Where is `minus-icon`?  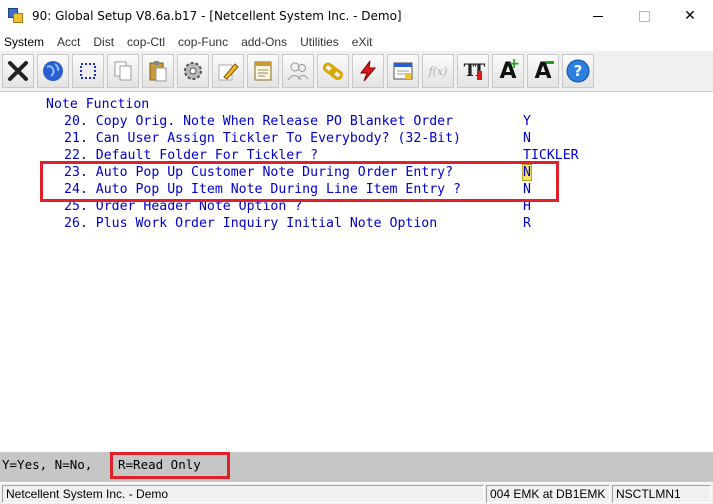 minus-icon is located at coordinates (550, 62).